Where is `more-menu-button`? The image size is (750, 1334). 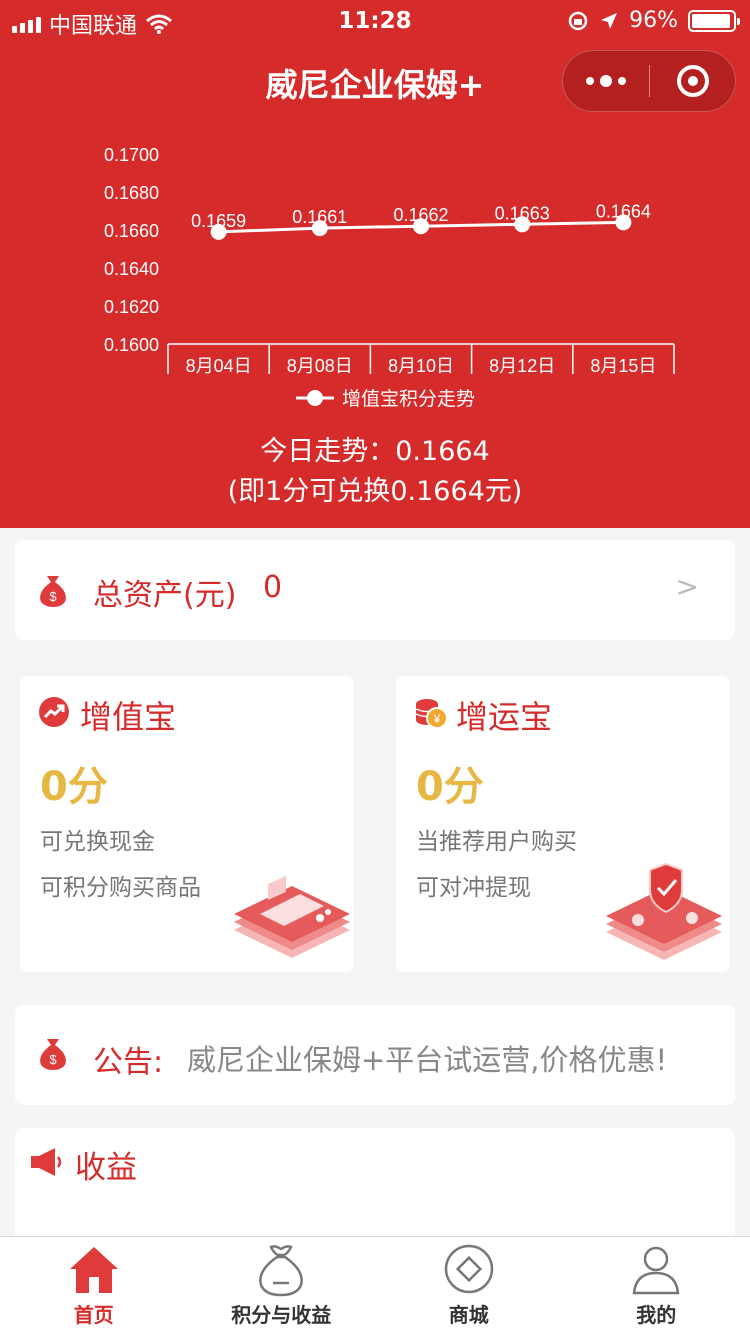 more-menu-button is located at coordinates (606, 81).